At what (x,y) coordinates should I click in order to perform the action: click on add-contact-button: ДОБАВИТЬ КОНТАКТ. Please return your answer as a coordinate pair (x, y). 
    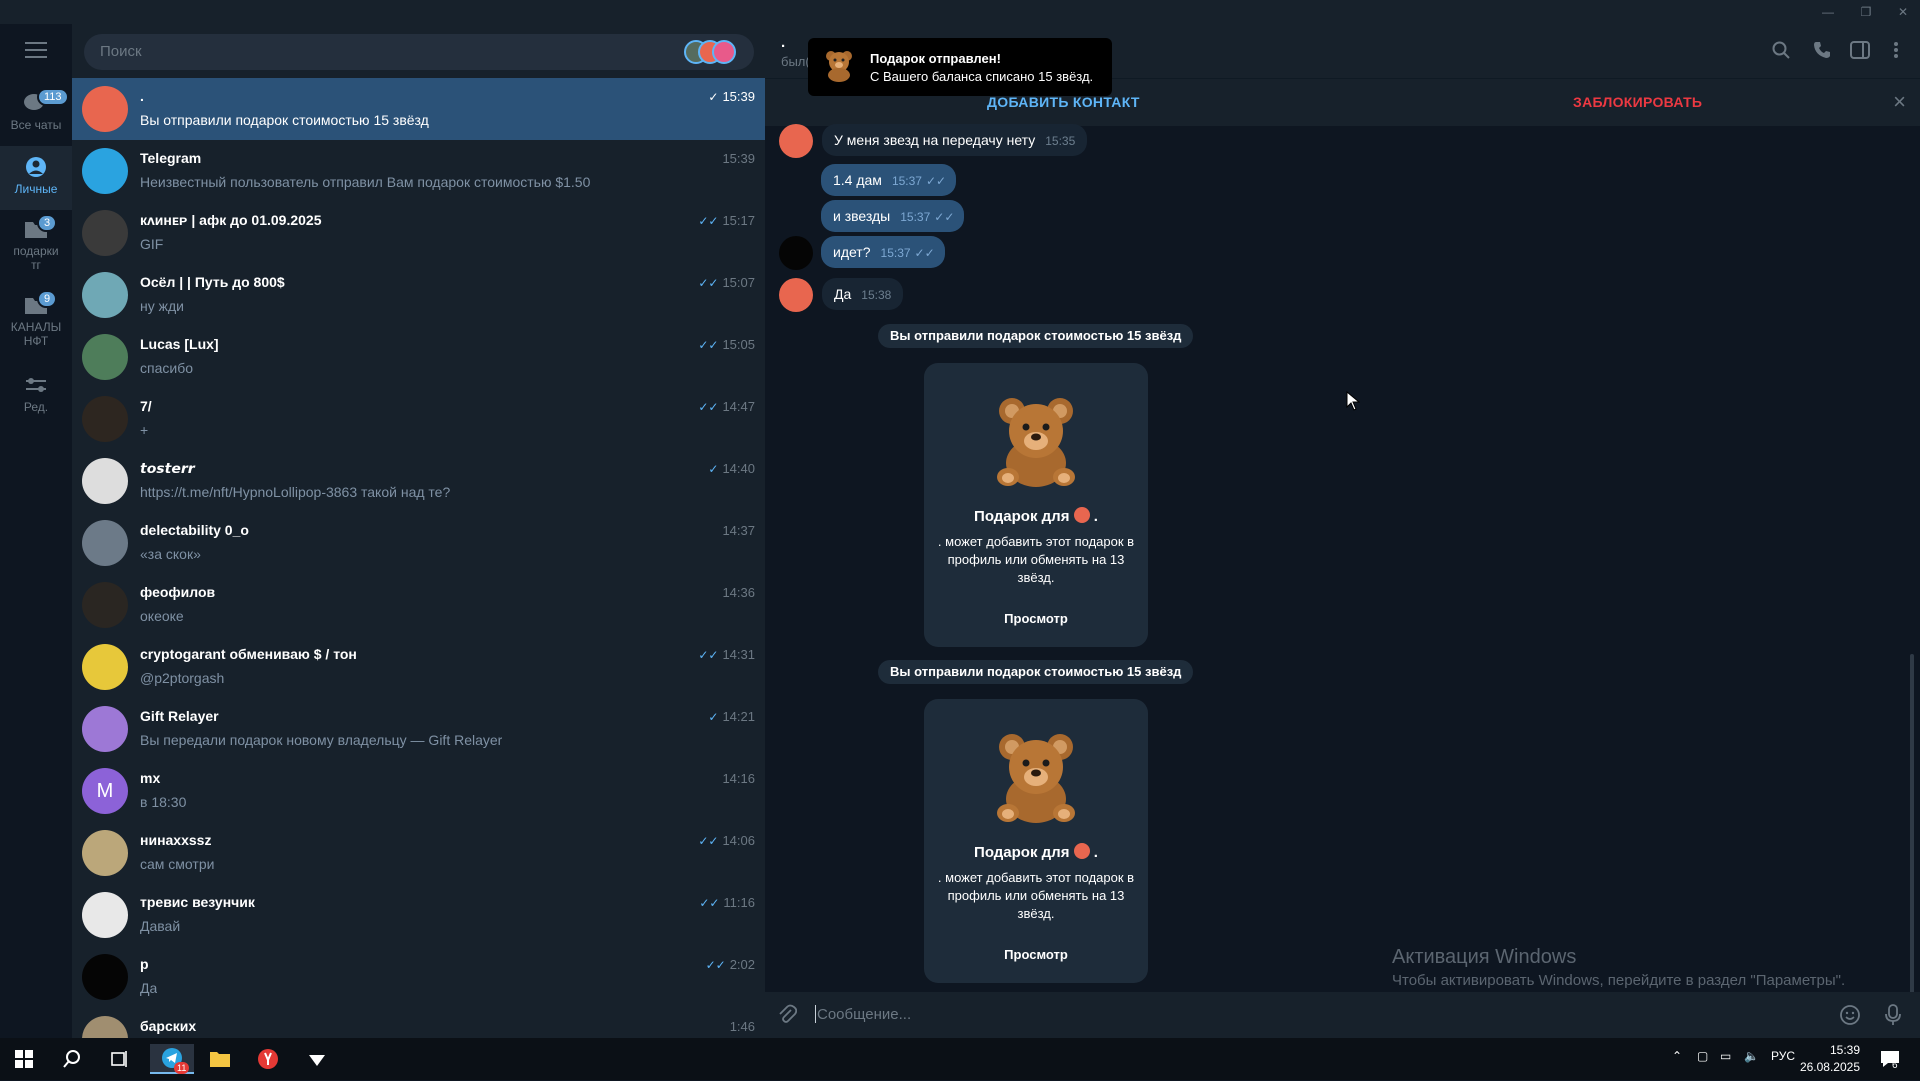
    Looking at the image, I should click on (1063, 102).